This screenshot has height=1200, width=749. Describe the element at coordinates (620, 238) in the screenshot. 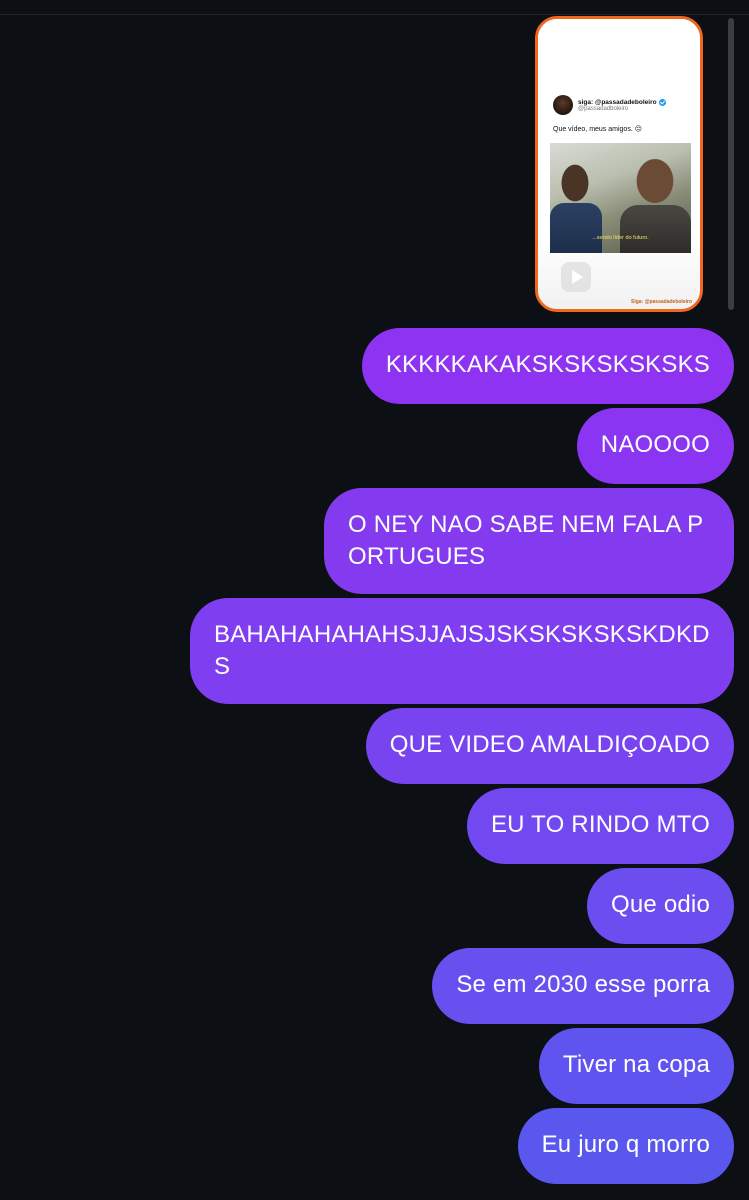

I see `video-subtitle: ...sendo líder do futuro.` at that location.